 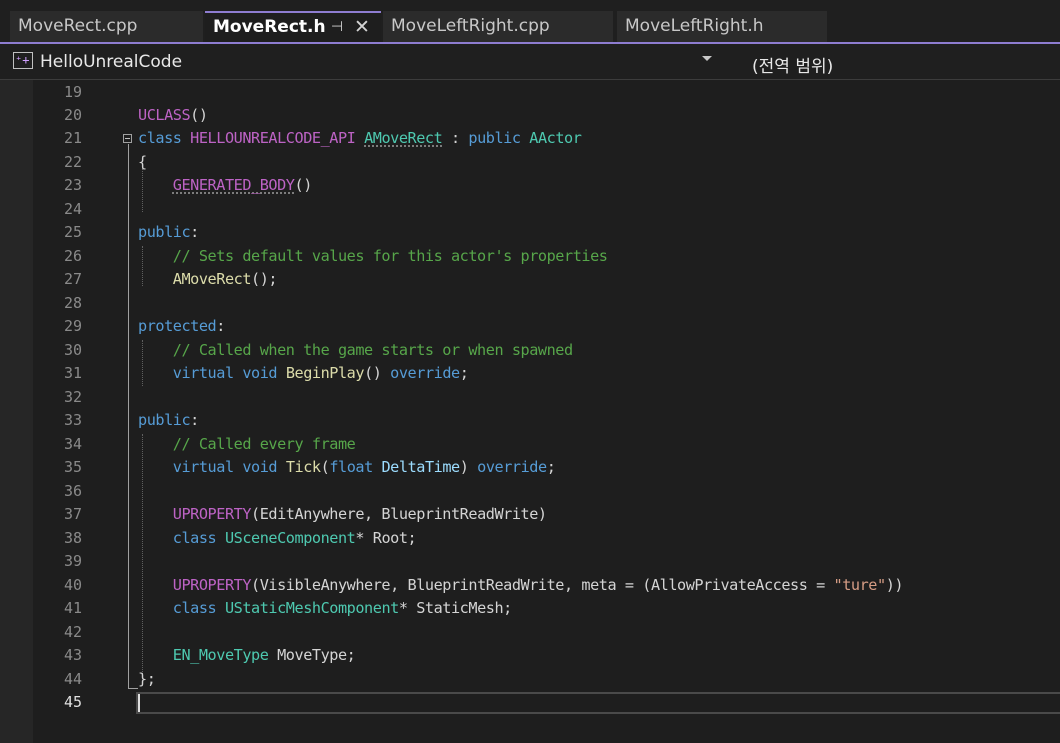 I want to click on line-number: 22, so click(x=72, y=162).